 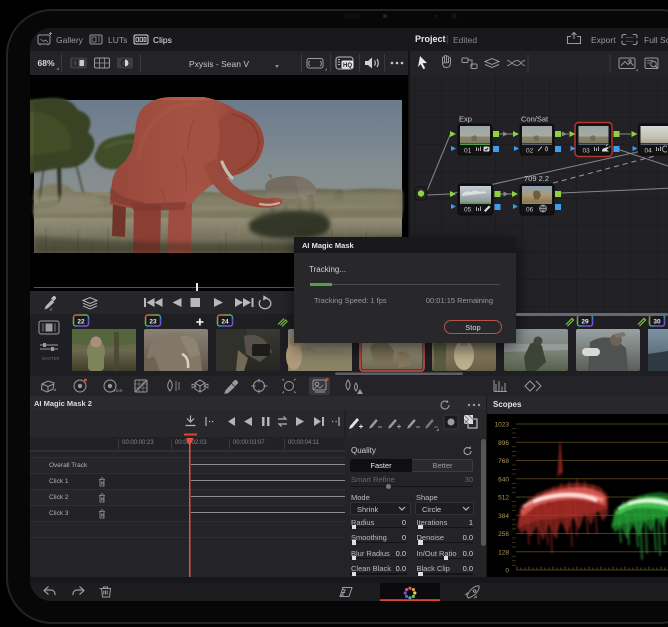 I want to click on svg-text: 30, so click(x=657, y=321).